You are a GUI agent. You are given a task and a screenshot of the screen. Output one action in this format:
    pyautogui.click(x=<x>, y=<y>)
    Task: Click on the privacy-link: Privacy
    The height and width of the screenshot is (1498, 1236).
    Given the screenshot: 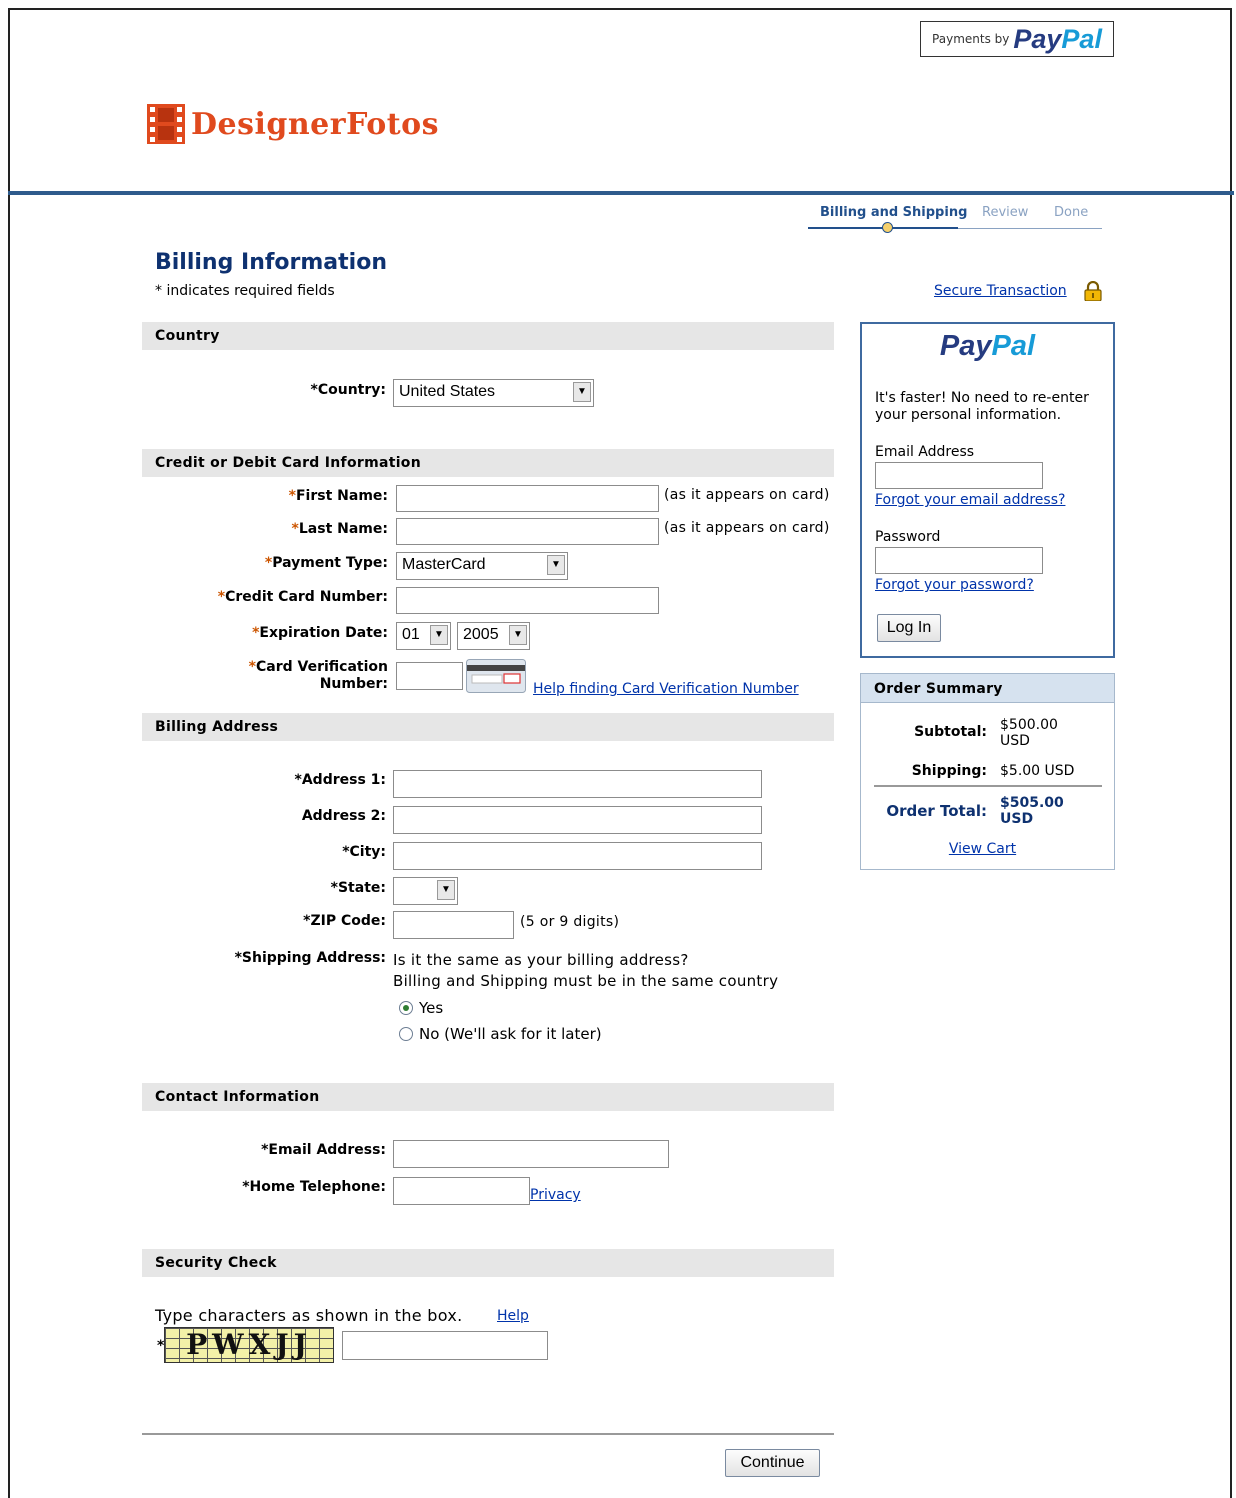 What is the action you would take?
    pyautogui.click(x=555, y=1195)
    